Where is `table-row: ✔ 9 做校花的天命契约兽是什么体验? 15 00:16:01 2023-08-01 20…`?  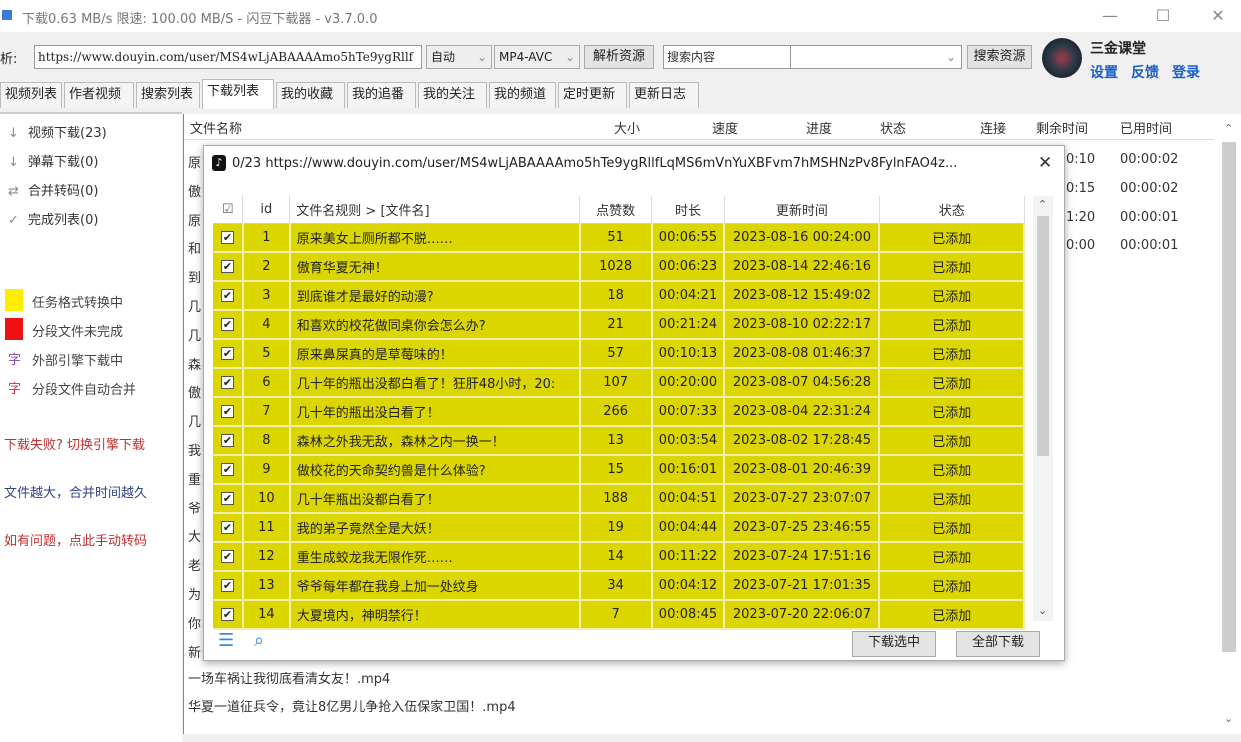
table-row: ✔ 9 做校花的天命契约兽是什么体验? 15 00:16:01 2023-08-01 20… is located at coordinates (619, 470).